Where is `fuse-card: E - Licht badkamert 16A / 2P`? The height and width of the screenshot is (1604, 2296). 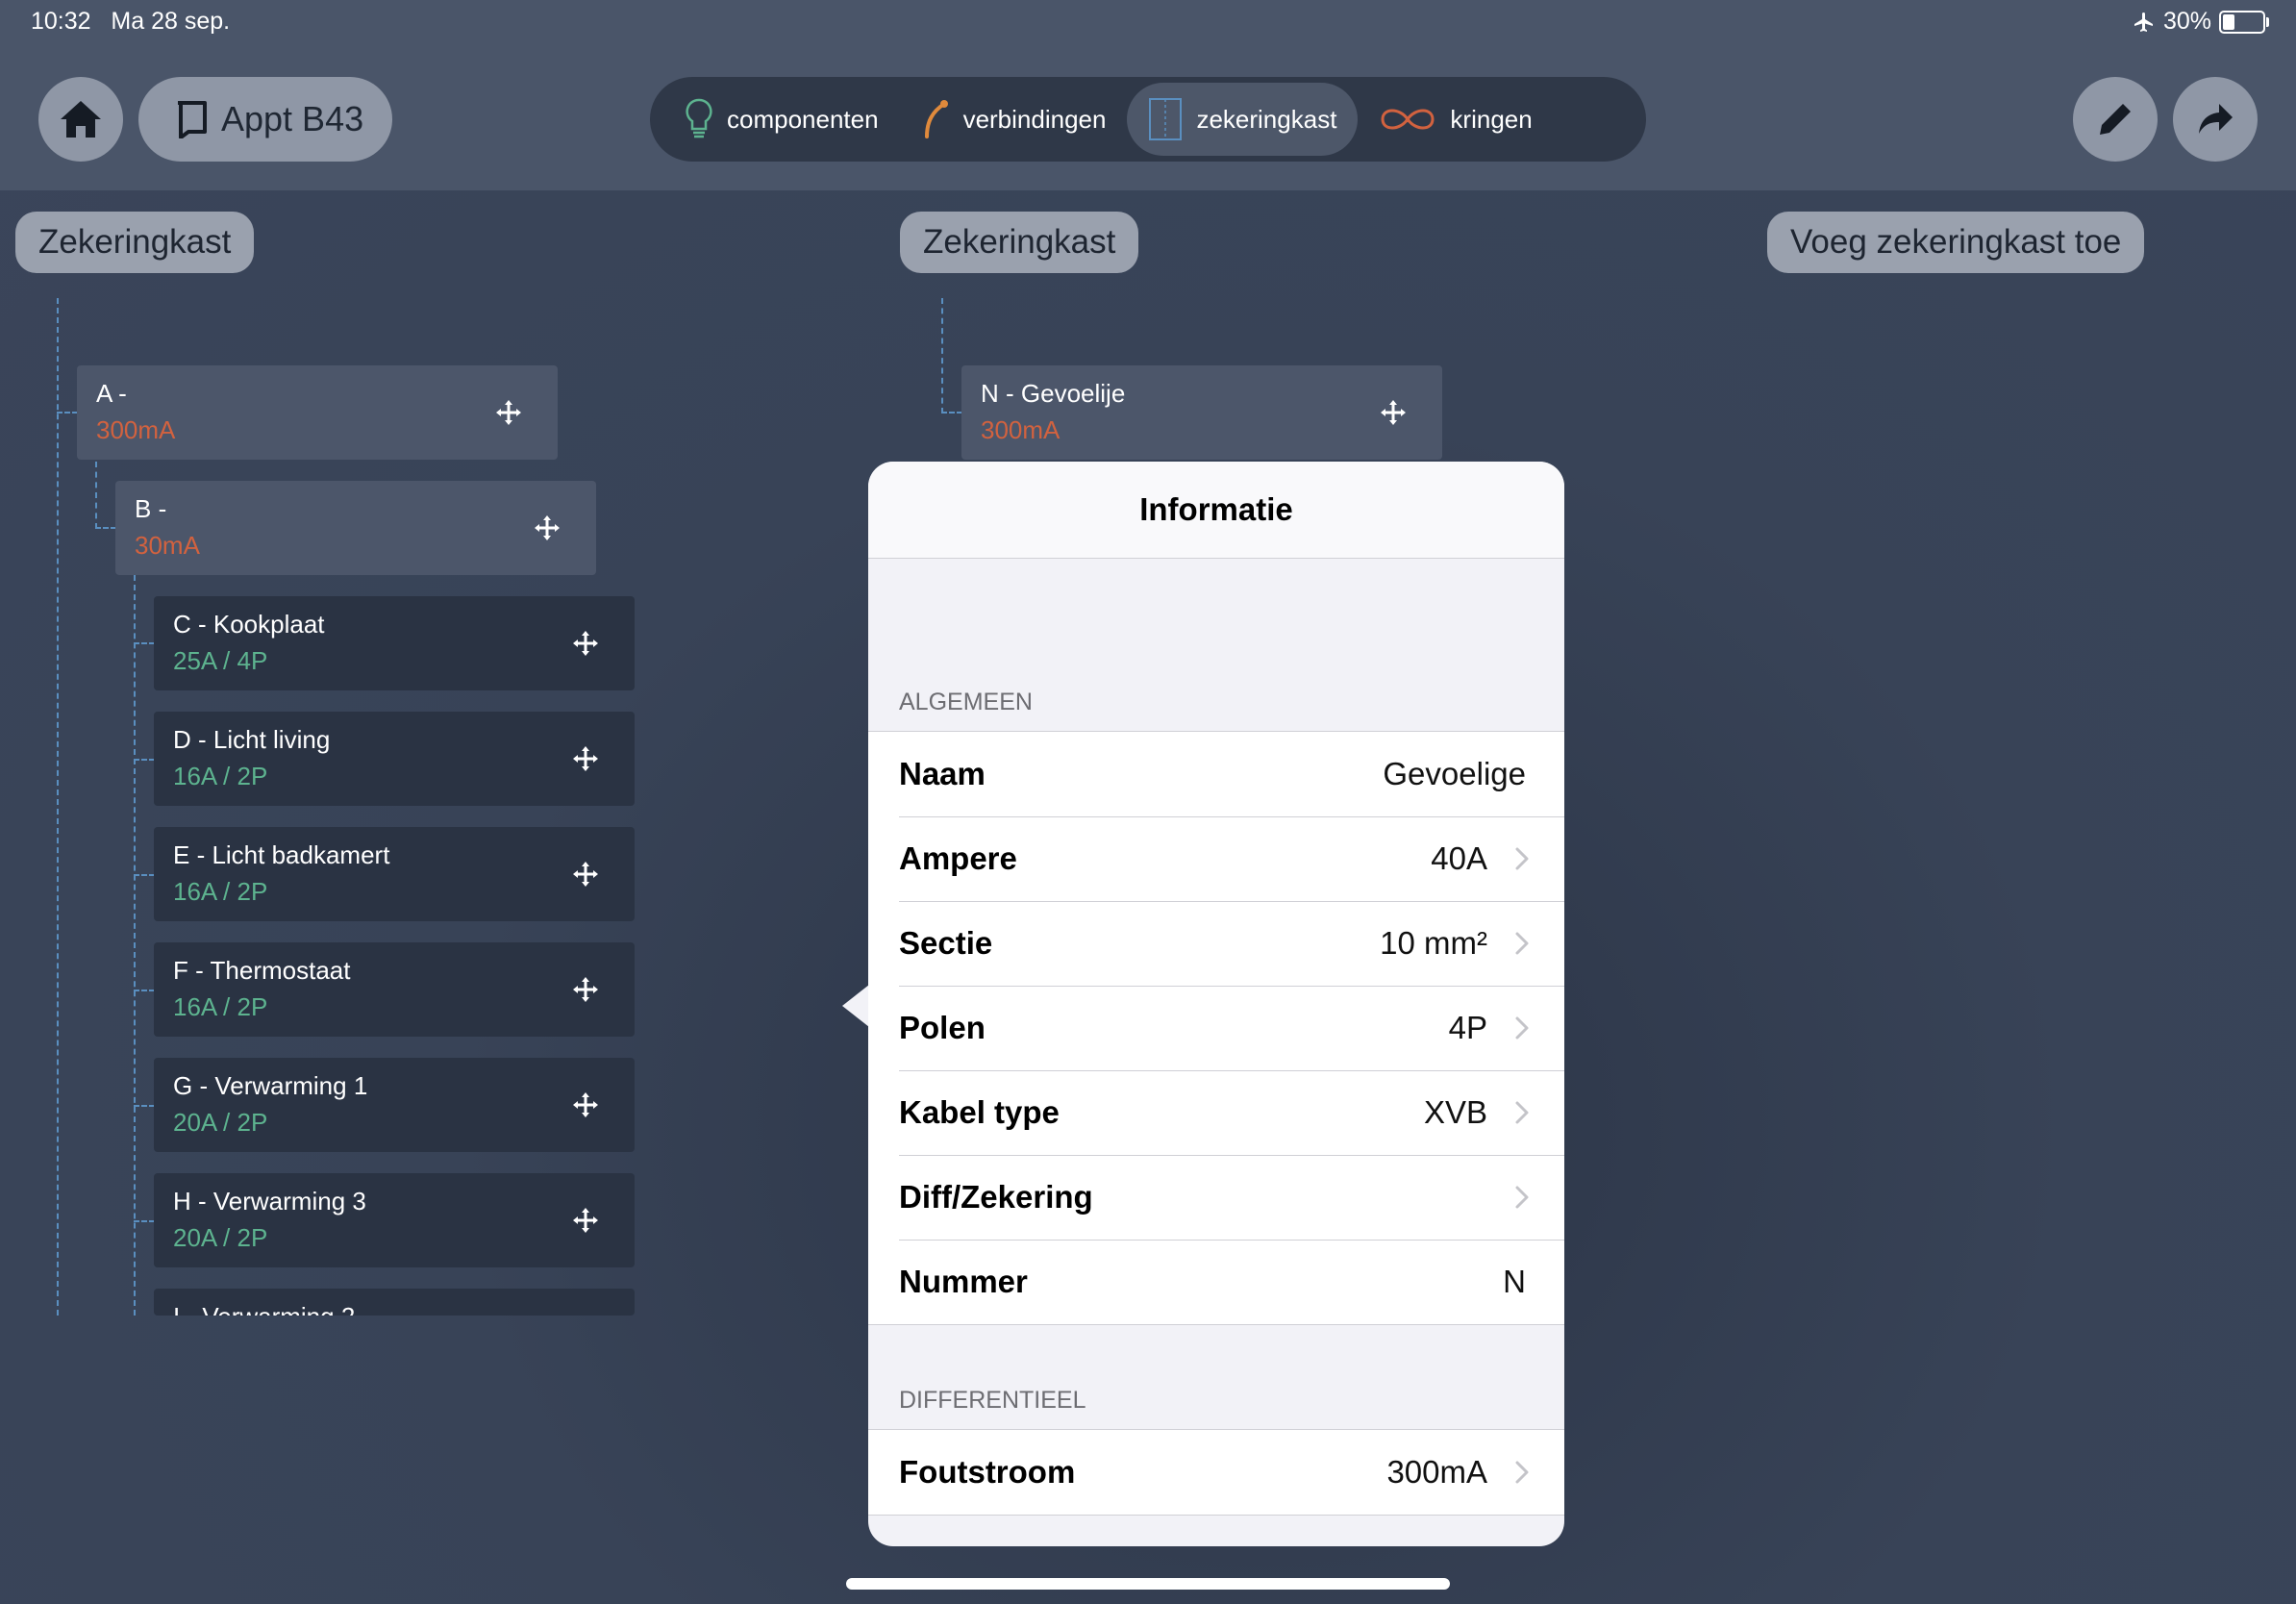 fuse-card: E - Licht badkamert 16A / 2P is located at coordinates (394, 874).